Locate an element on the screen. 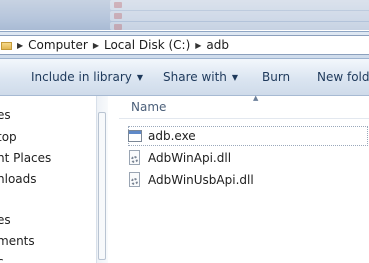  new-folder-button: New folde is located at coordinates (343, 77).